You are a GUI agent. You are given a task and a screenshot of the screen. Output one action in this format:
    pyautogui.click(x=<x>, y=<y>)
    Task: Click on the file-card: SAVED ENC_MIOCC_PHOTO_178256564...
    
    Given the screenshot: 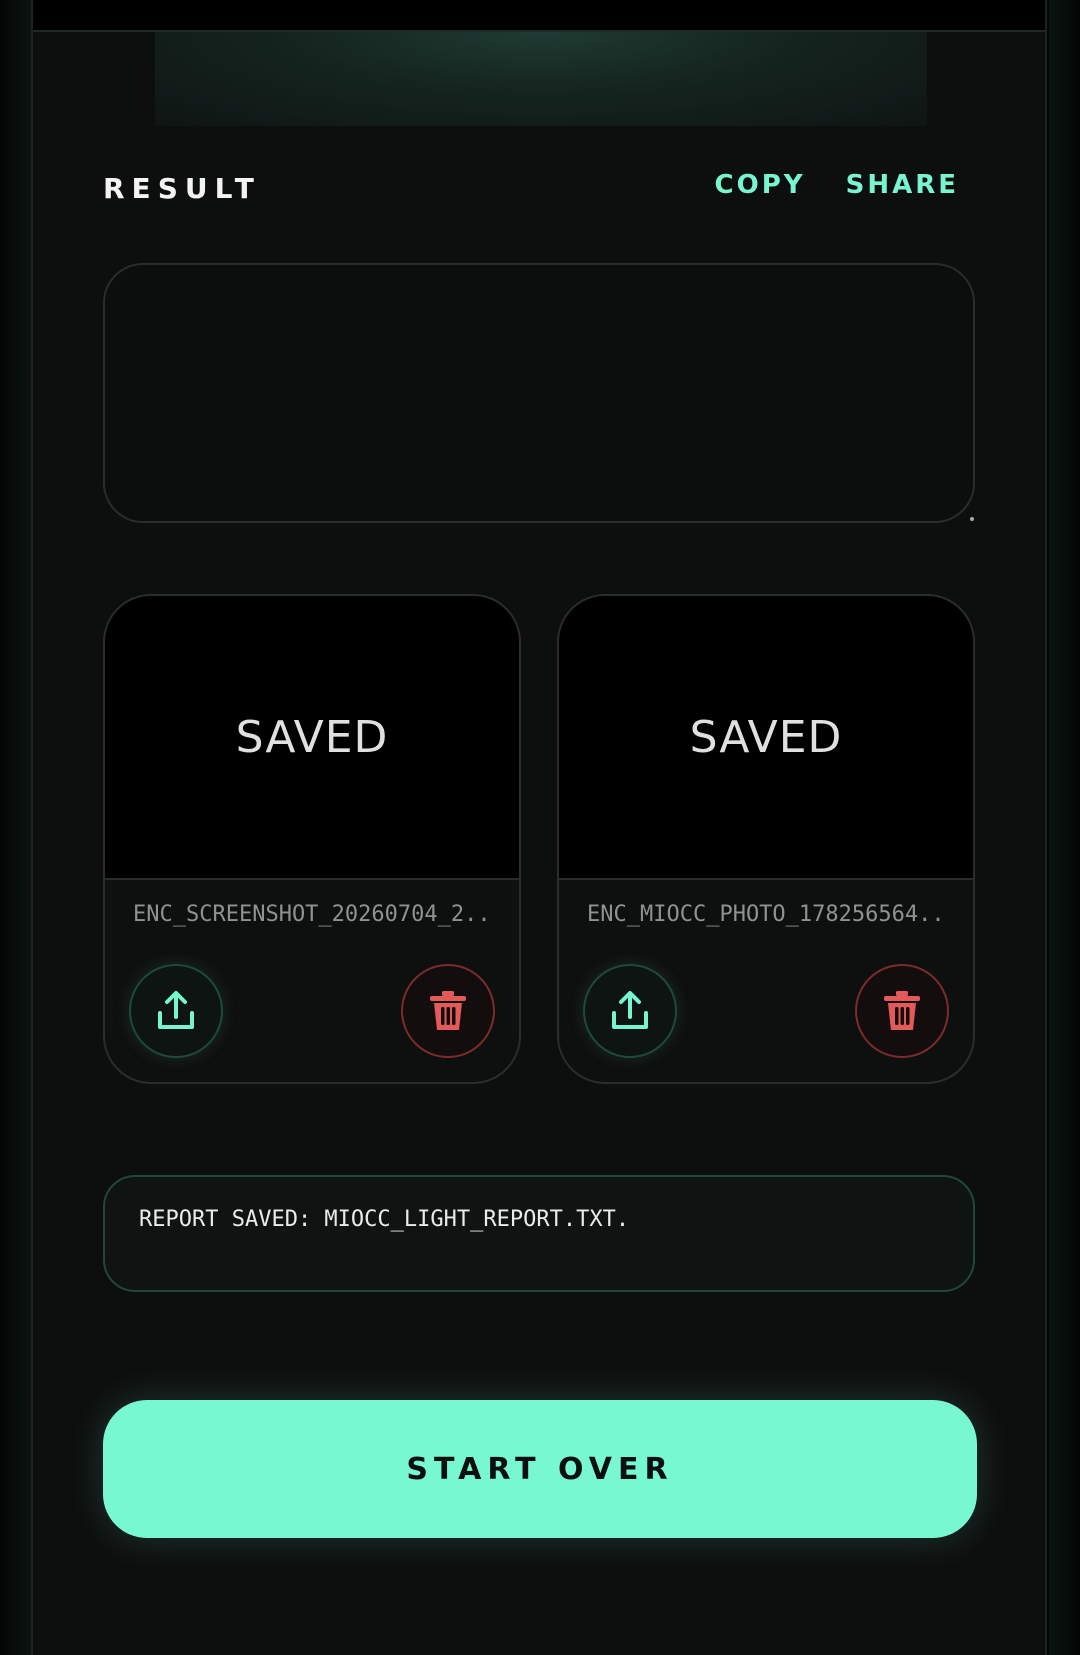 What is the action you would take?
    pyautogui.click(x=766, y=839)
    